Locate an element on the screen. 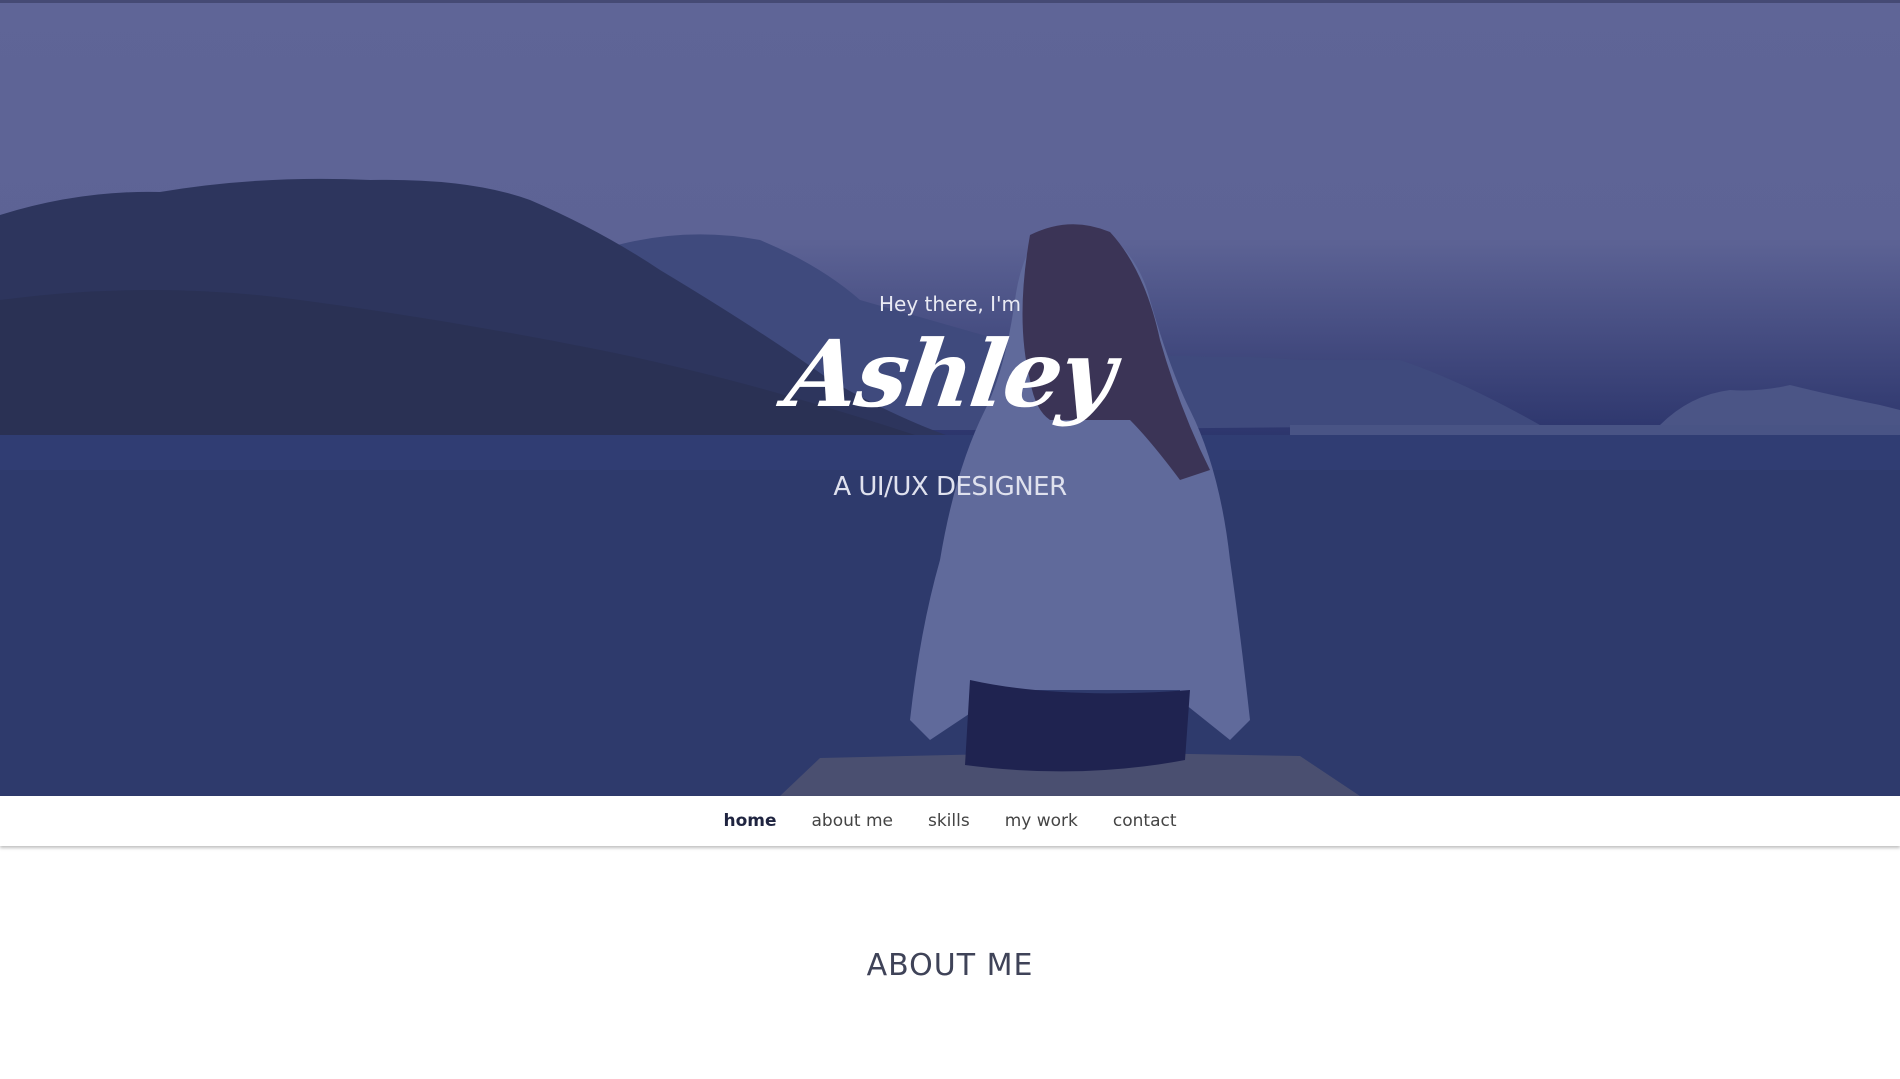 The image size is (1900, 1079). hero-role: A UI/UX DESIGNER is located at coordinates (950, 487).